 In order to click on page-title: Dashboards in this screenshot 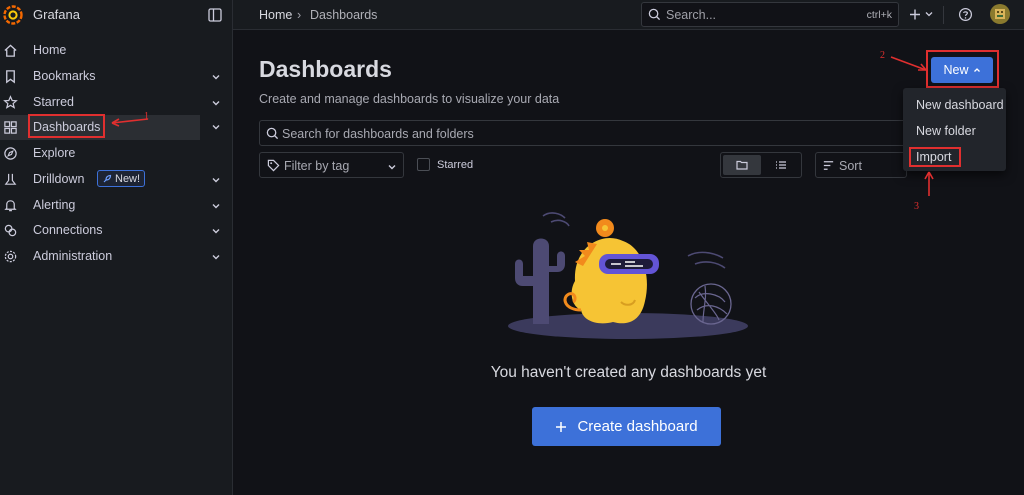, I will do `click(325, 69)`.